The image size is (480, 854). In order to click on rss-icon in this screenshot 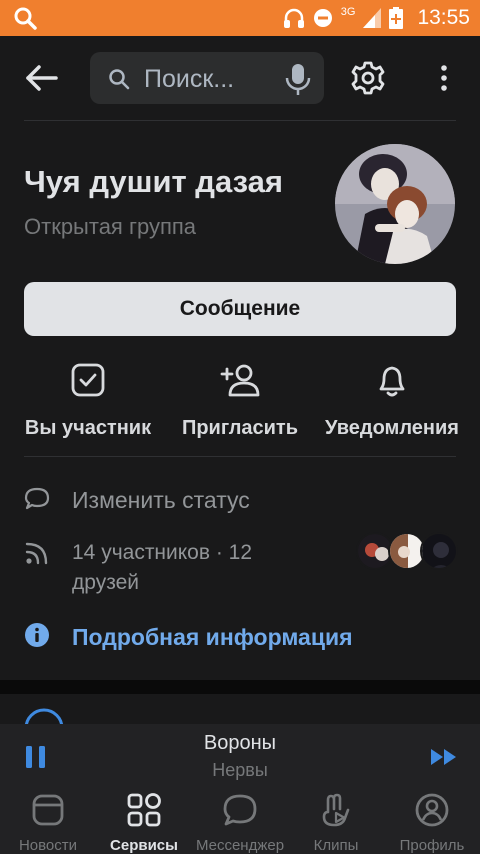, I will do `click(36, 553)`.